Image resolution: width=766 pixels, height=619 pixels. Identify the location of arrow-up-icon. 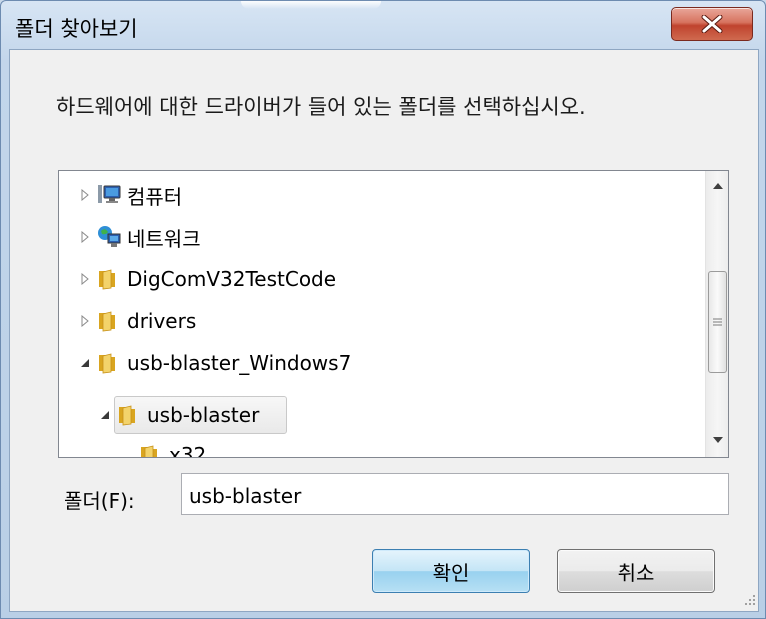
(717, 186).